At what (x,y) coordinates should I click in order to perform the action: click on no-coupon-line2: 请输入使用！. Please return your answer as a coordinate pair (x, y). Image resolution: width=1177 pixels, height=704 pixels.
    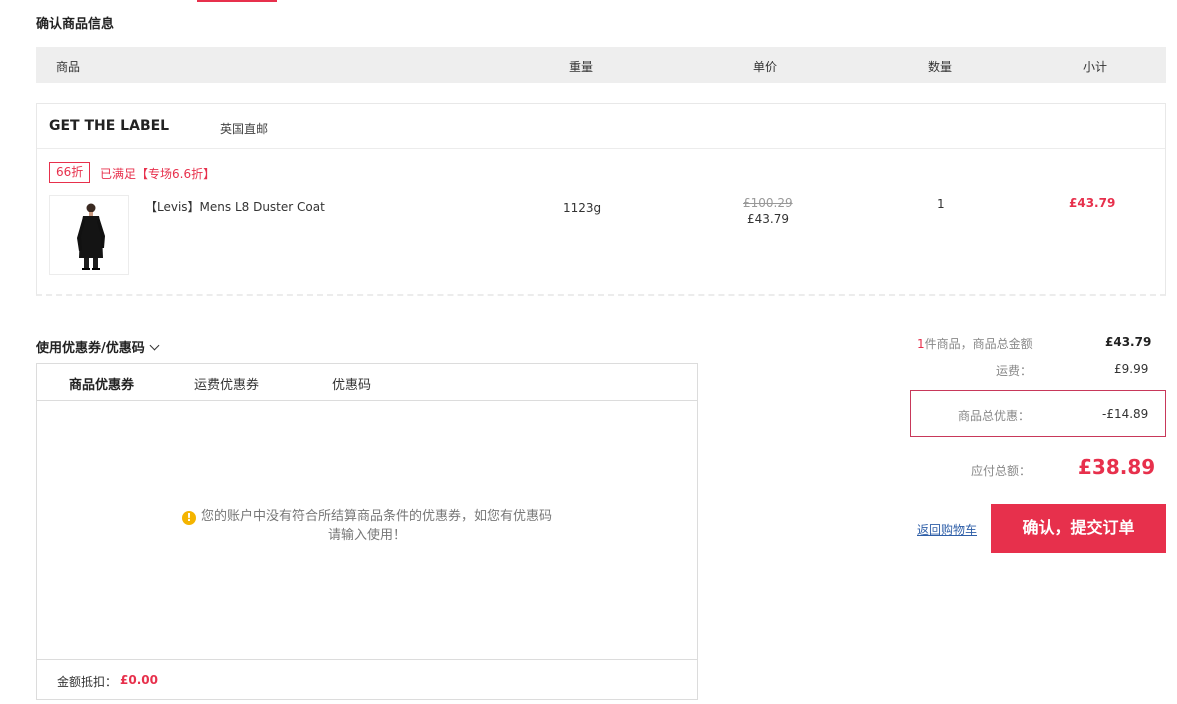
    Looking at the image, I should click on (366, 535).